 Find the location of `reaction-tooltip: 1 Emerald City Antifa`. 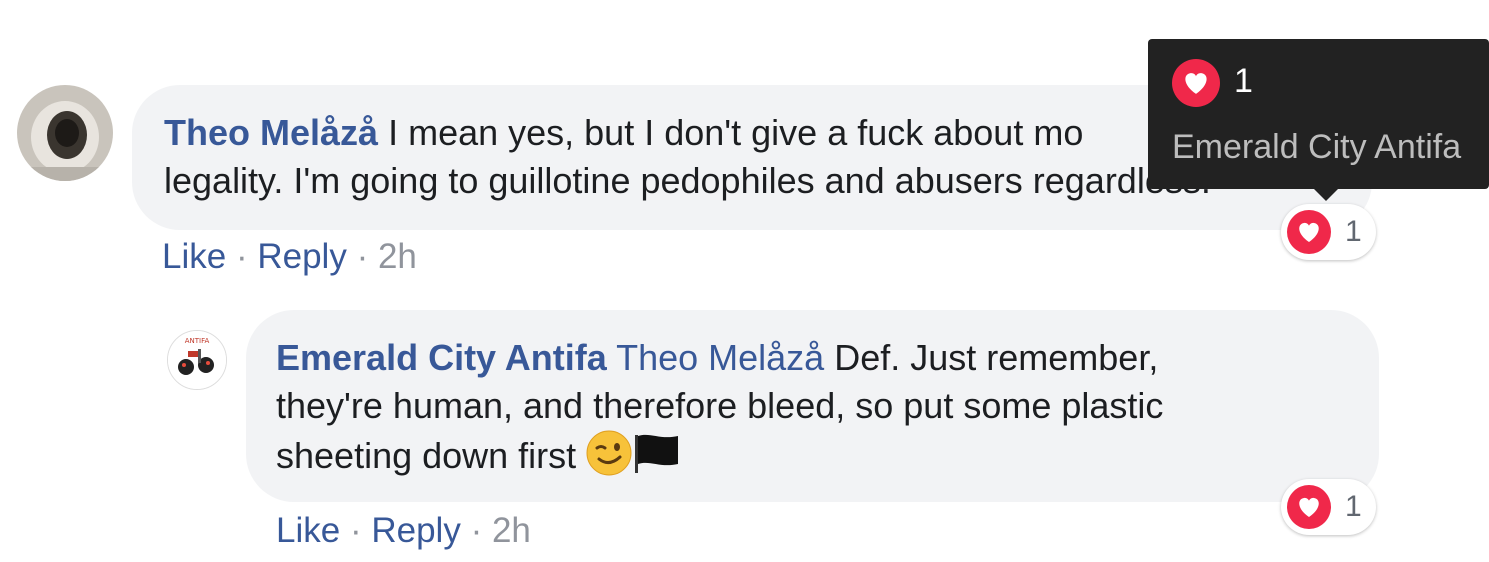

reaction-tooltip: 1 Emerald City Antifa is located at coordinates (1318, 120).